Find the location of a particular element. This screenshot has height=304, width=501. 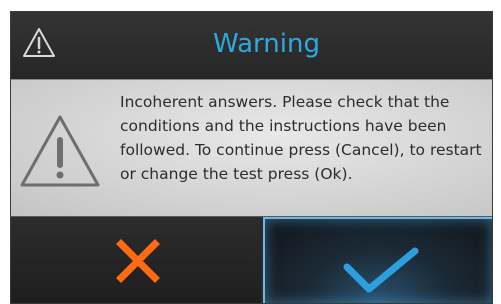

checkmark-icon is located at coordinates (381, 270).